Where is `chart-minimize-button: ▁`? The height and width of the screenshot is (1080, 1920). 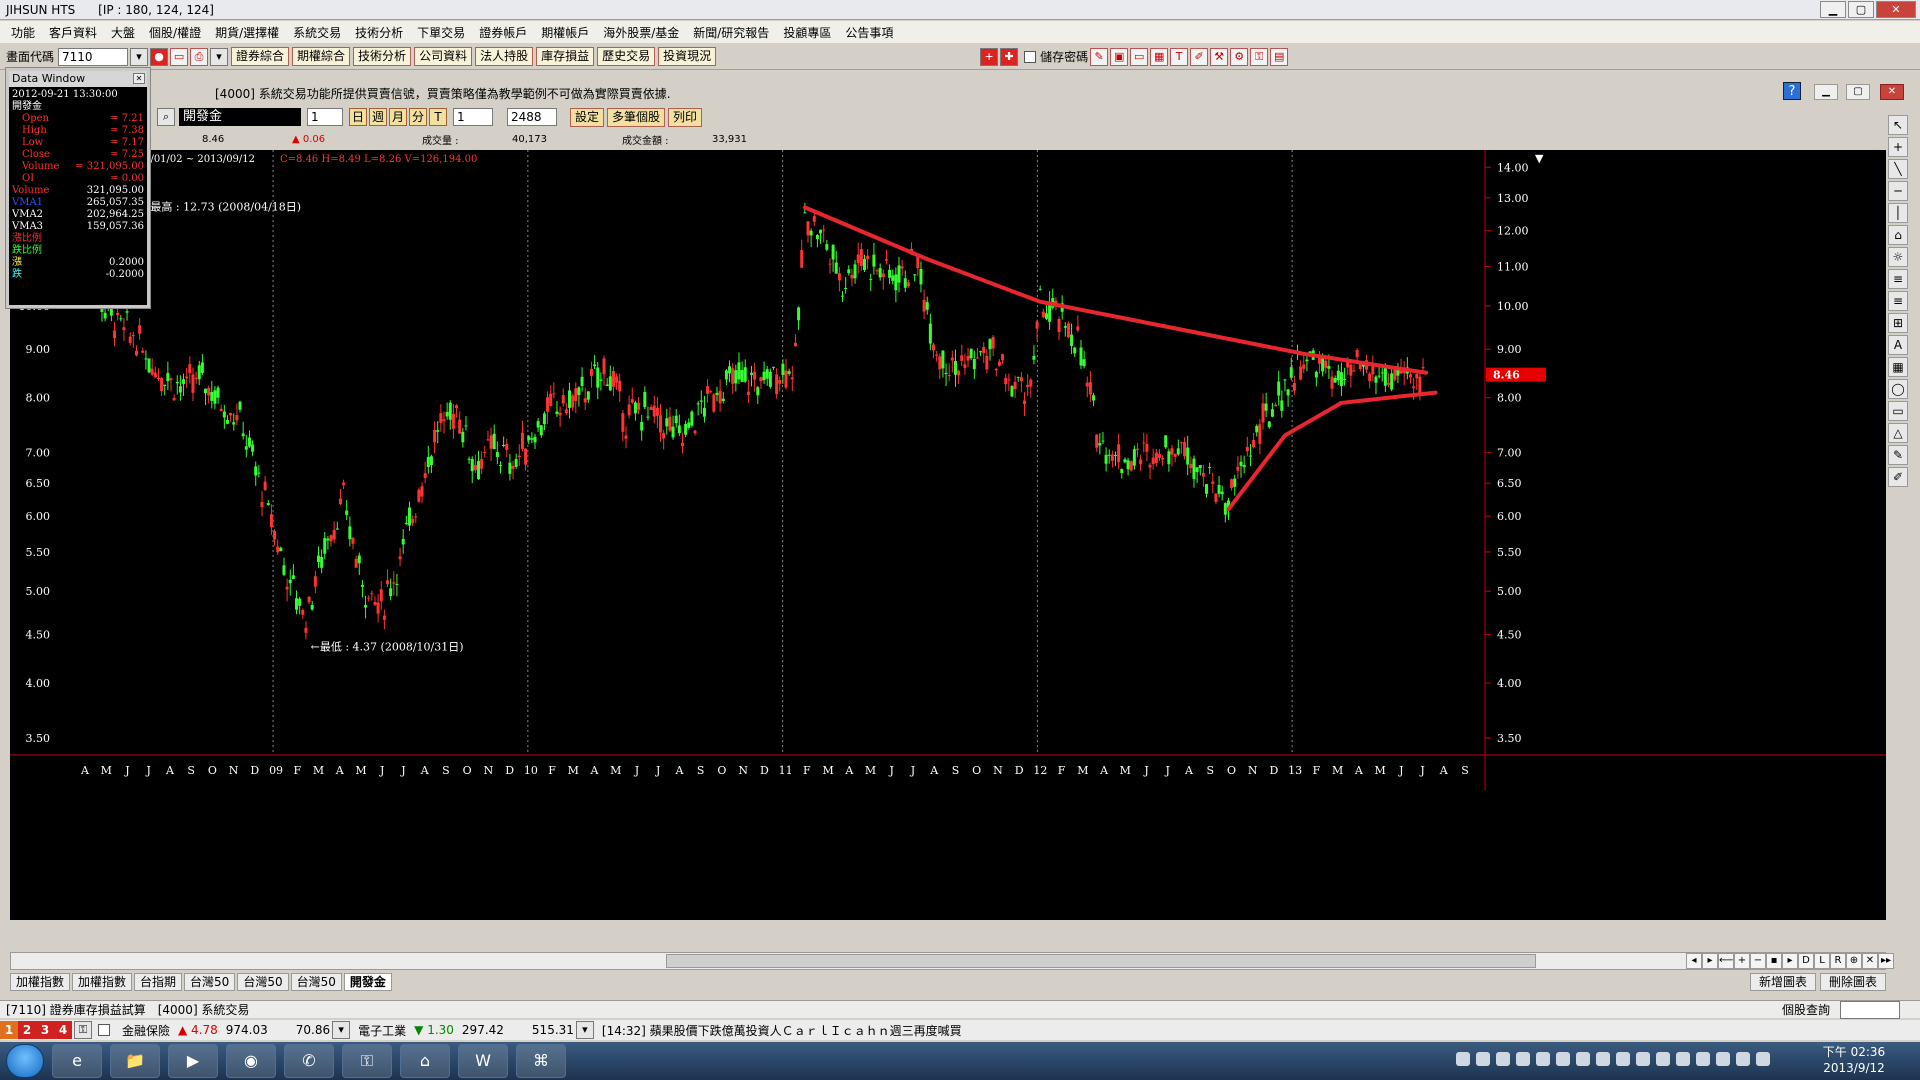 chart-minimize-button: ▁ is located at coordinates (1826, 92).